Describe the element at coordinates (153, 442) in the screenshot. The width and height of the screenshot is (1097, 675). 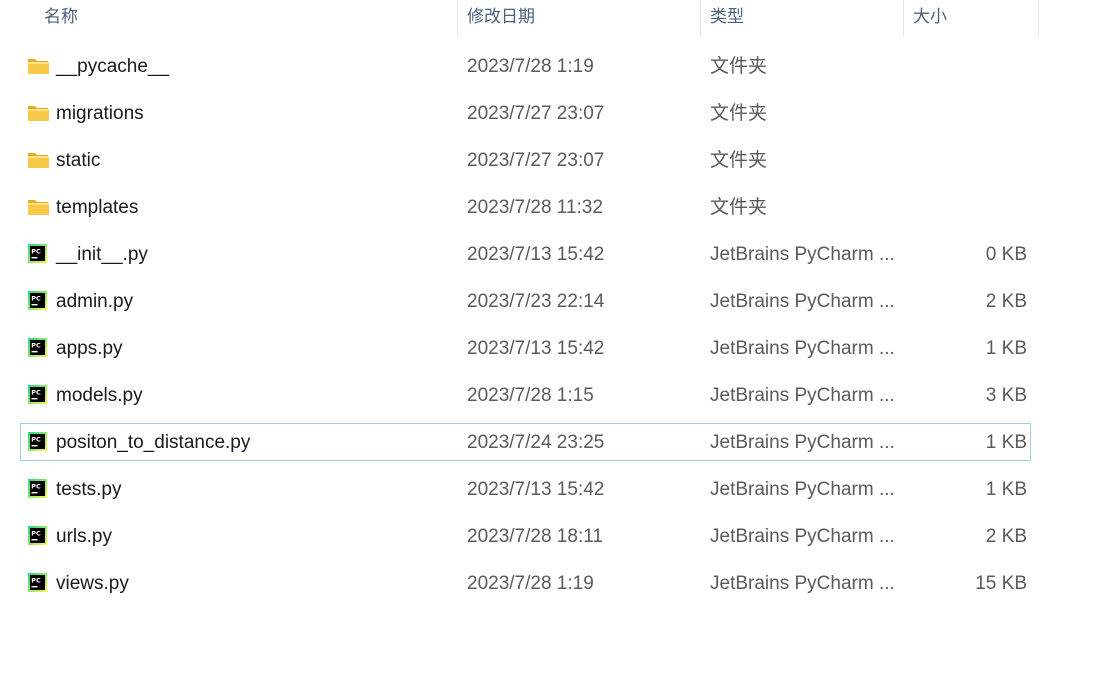
I see `file-name: positon_to_distance.py` at that location.